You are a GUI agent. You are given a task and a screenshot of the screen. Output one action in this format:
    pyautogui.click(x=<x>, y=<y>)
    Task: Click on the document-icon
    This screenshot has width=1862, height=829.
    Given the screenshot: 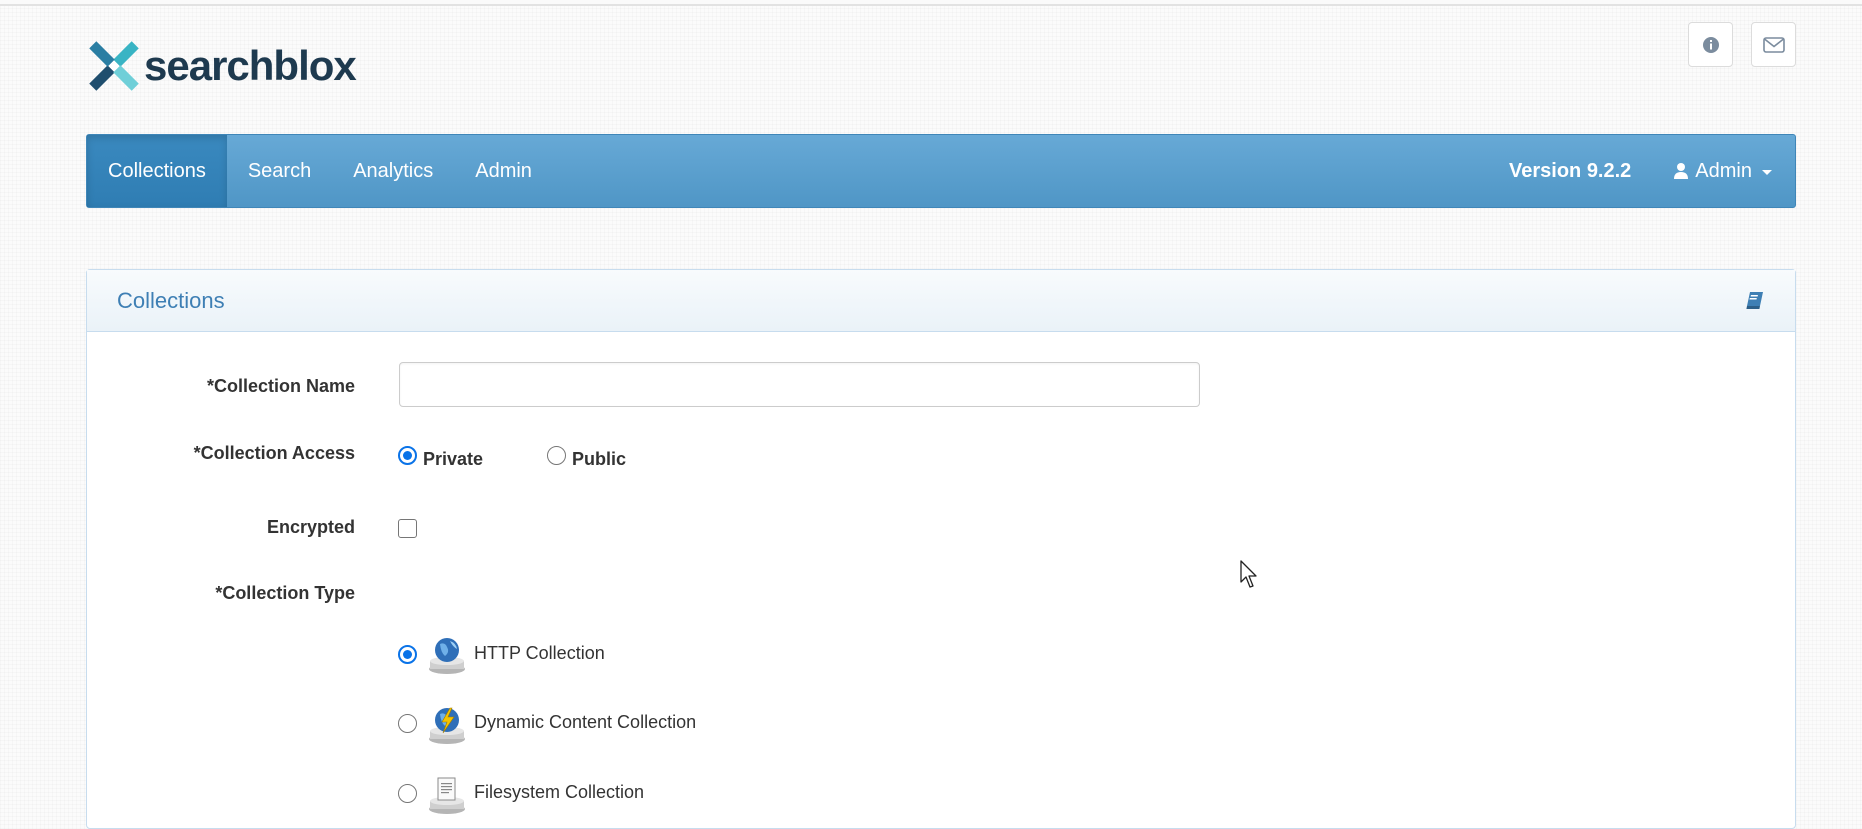 What is the action you would take?
    pyautogui.click(x=447, y=795)
    